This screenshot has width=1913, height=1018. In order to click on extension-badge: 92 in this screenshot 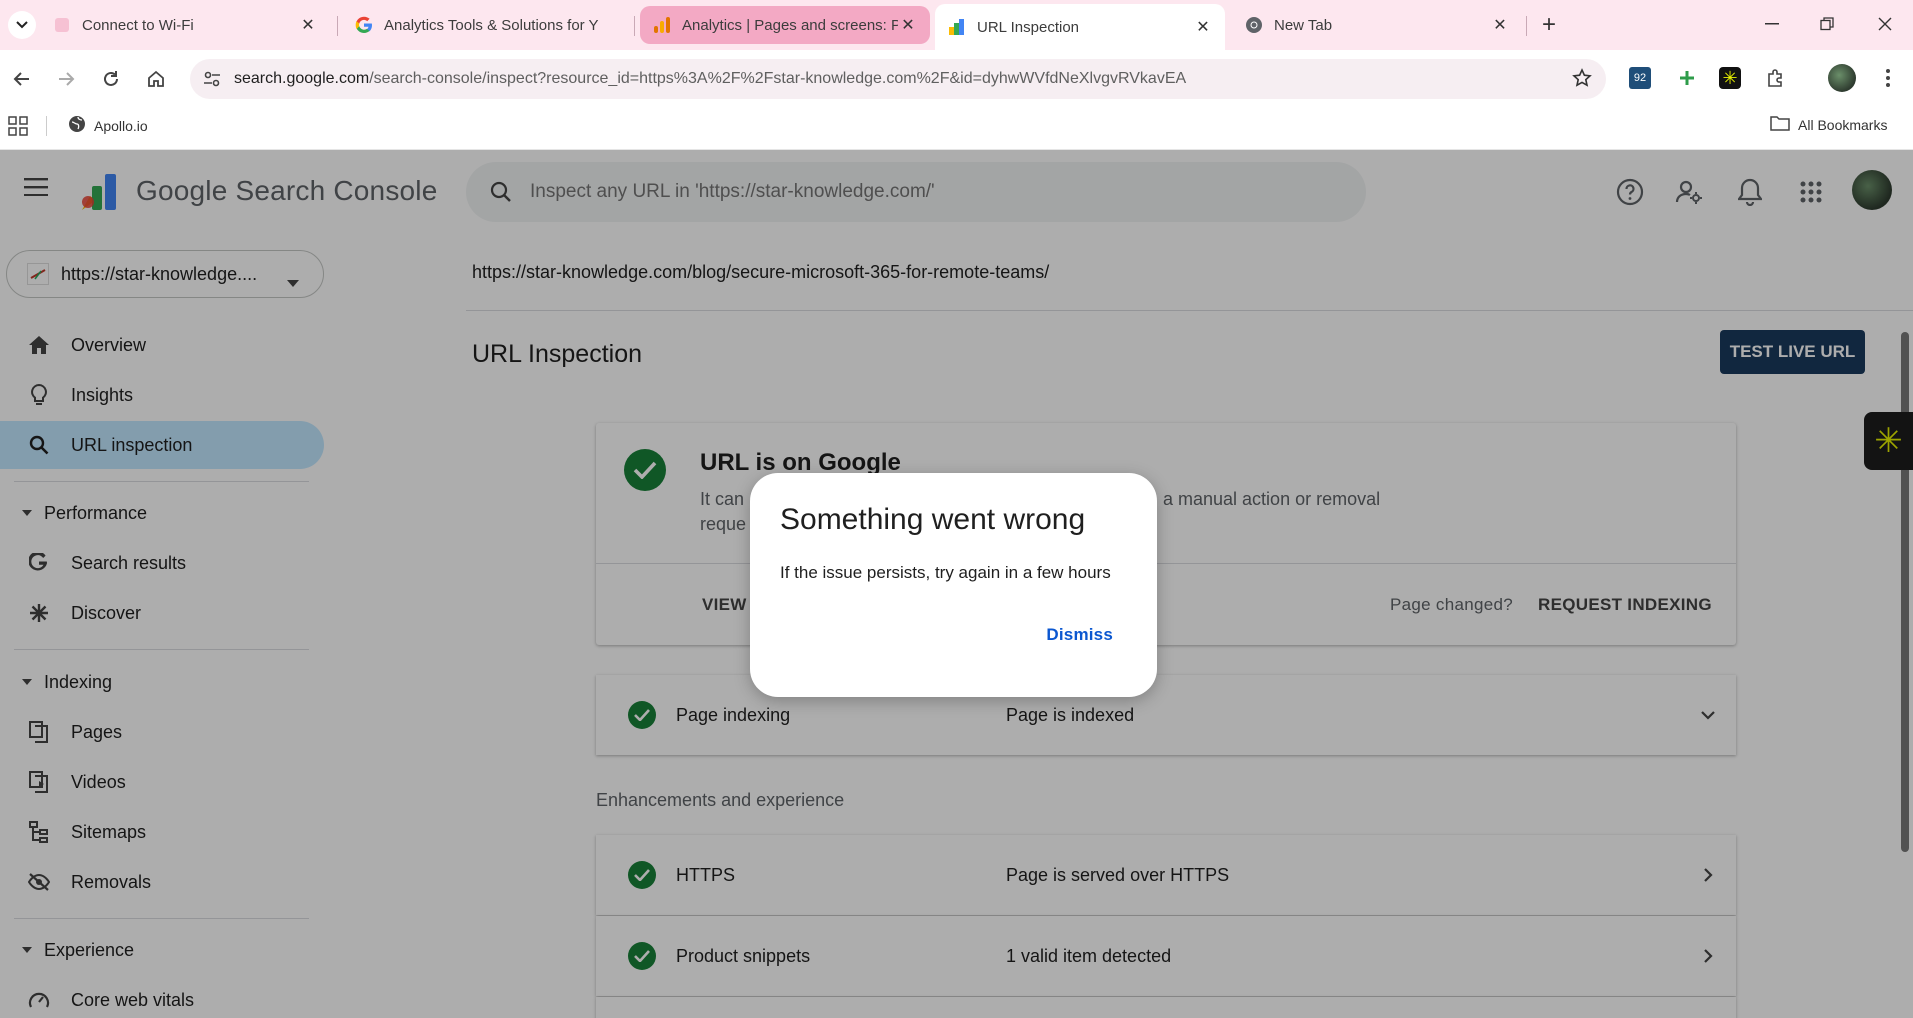, I will do `click(1640, 78)`.